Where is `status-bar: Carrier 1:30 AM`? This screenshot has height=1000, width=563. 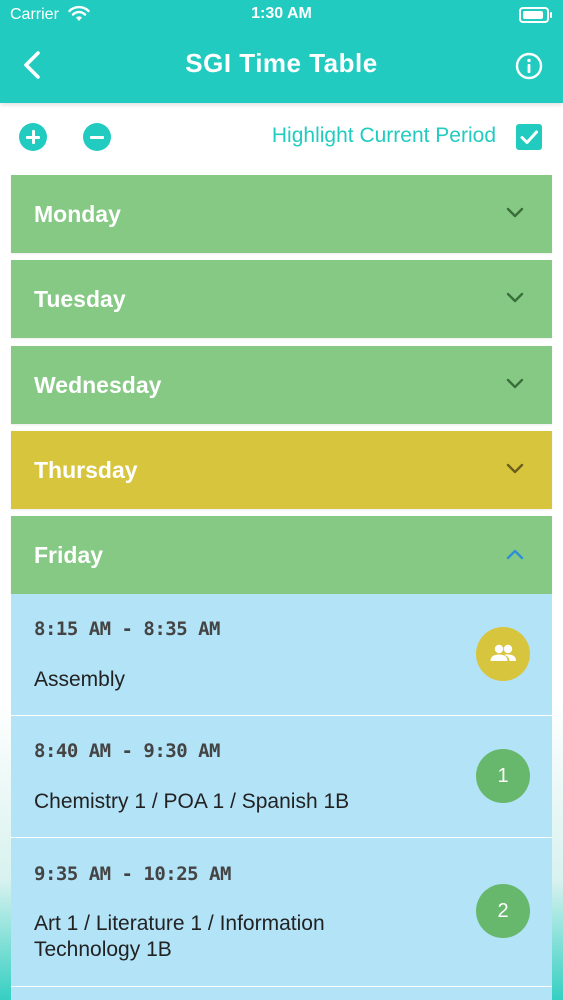
status-bar: Carrier 1:30 AM is located at coordinates (281, 15).